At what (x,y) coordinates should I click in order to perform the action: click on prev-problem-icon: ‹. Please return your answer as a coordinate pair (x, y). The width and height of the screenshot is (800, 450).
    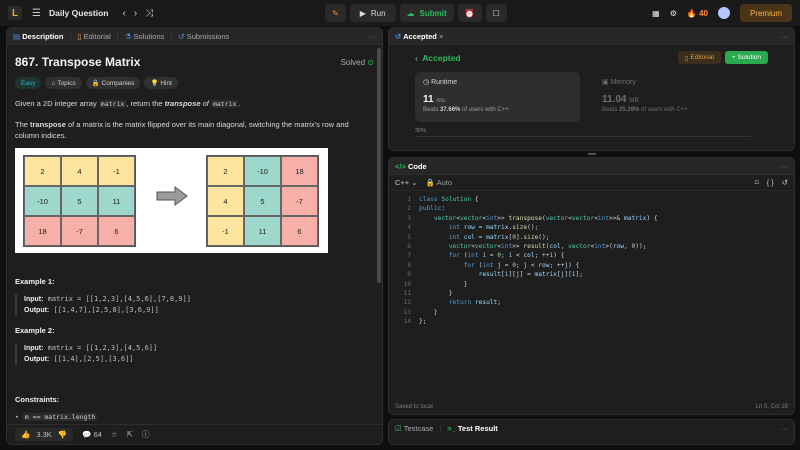
    Looking at the image, I should click on (123, 13).